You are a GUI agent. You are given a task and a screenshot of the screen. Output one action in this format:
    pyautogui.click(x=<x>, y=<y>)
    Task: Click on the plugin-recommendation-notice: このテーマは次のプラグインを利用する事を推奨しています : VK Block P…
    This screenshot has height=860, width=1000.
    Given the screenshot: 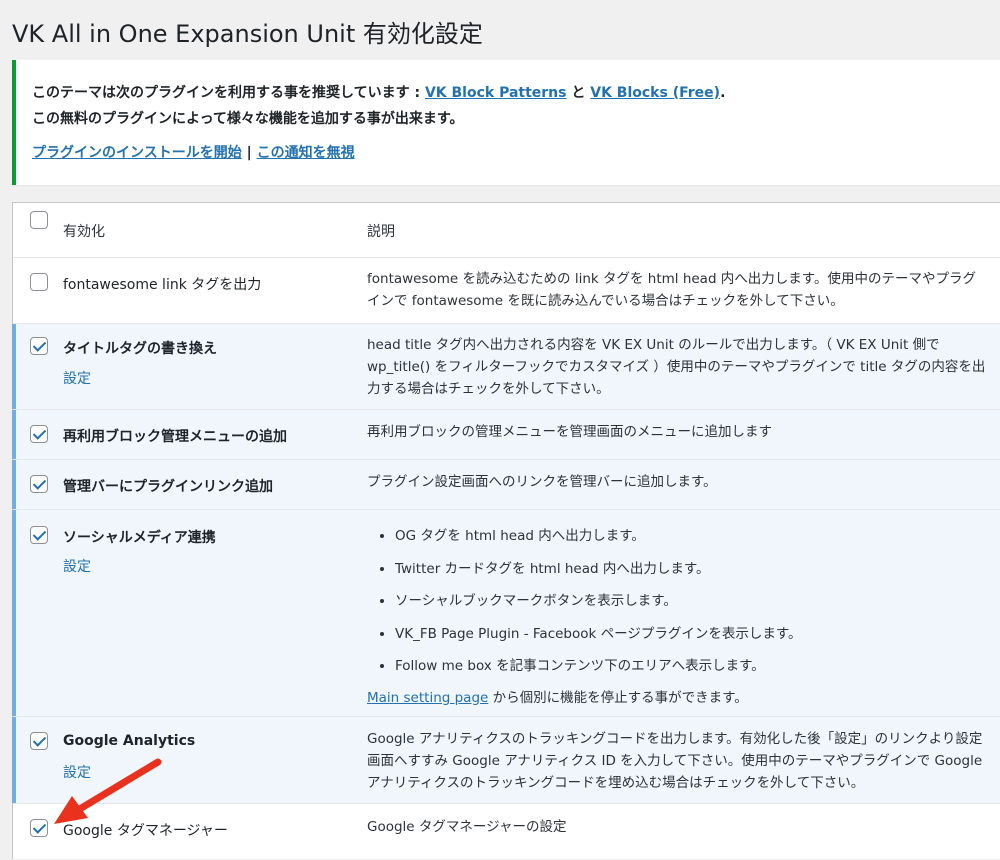 What is the action you would take?
    pyautogui.click(x=506, y=122)
    